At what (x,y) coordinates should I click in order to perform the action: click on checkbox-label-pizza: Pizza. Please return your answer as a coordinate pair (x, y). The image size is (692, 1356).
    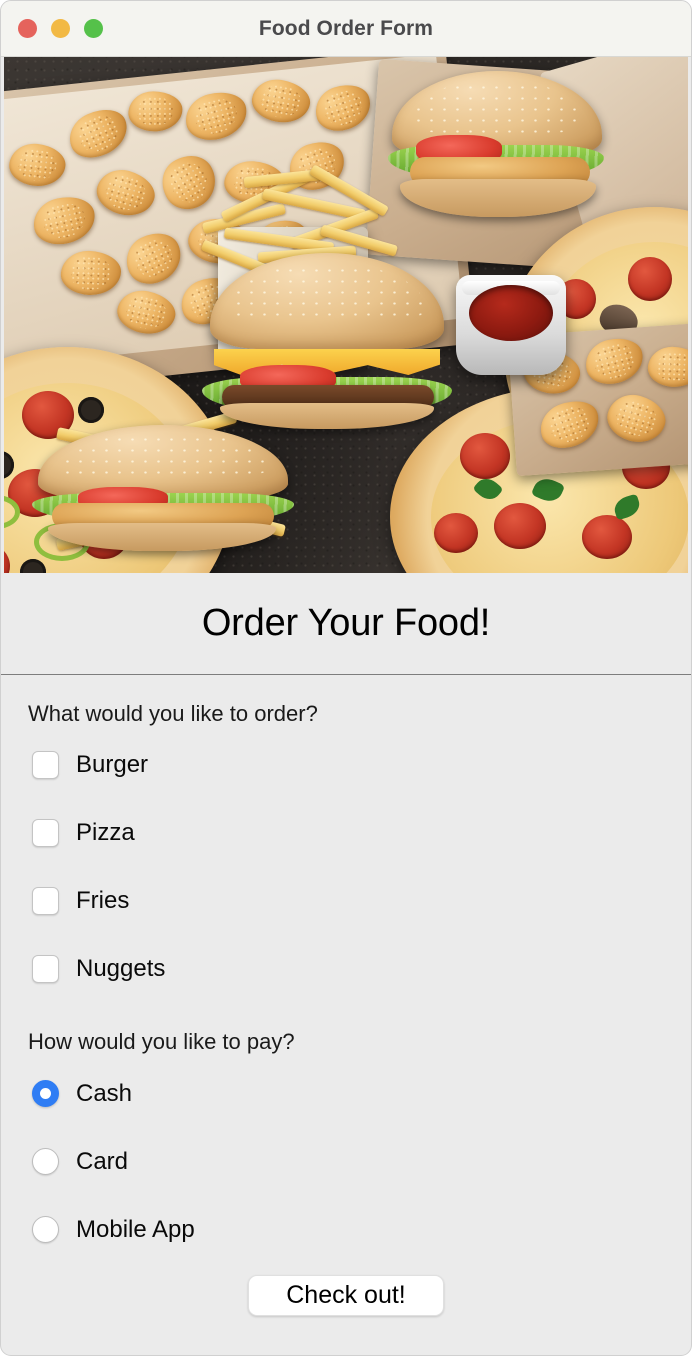
    Looking at the image, I should click on (105, 833).